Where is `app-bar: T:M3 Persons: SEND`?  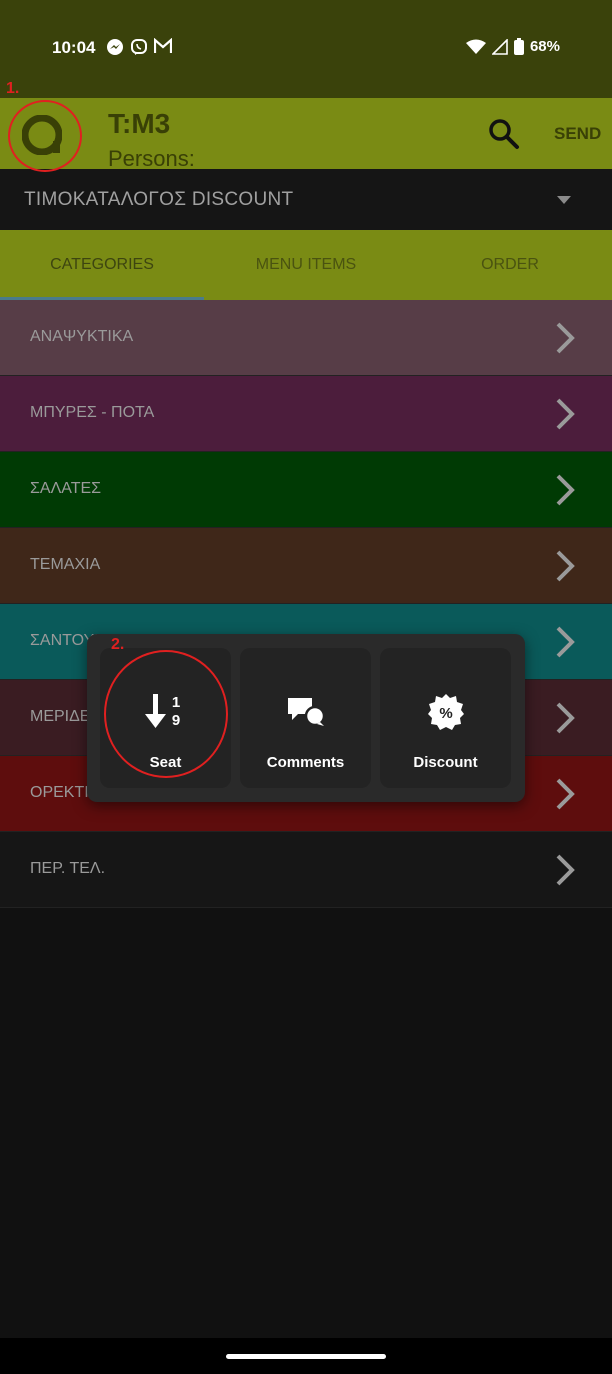
app-bar: T:M3 Persons: SEND is located at coordinates (306, 133).